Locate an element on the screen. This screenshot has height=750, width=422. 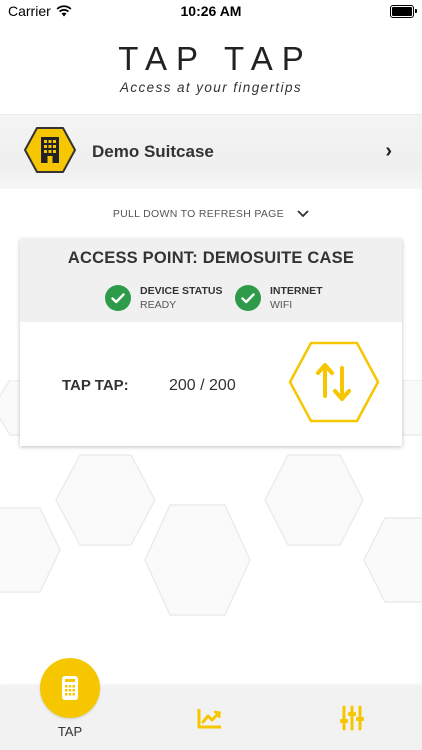
status-bar: Carrier 10:26 AM is located at coordinates (211, 12).